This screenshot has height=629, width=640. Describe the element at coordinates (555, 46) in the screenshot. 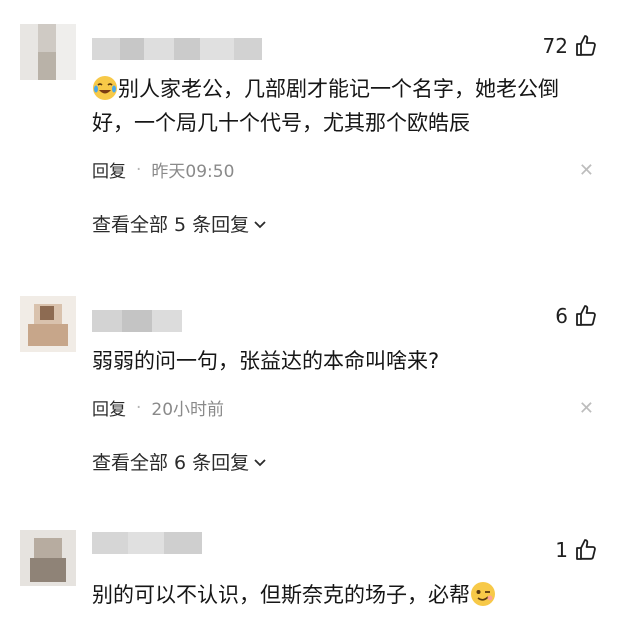

I see `like-count: 72` at that location.